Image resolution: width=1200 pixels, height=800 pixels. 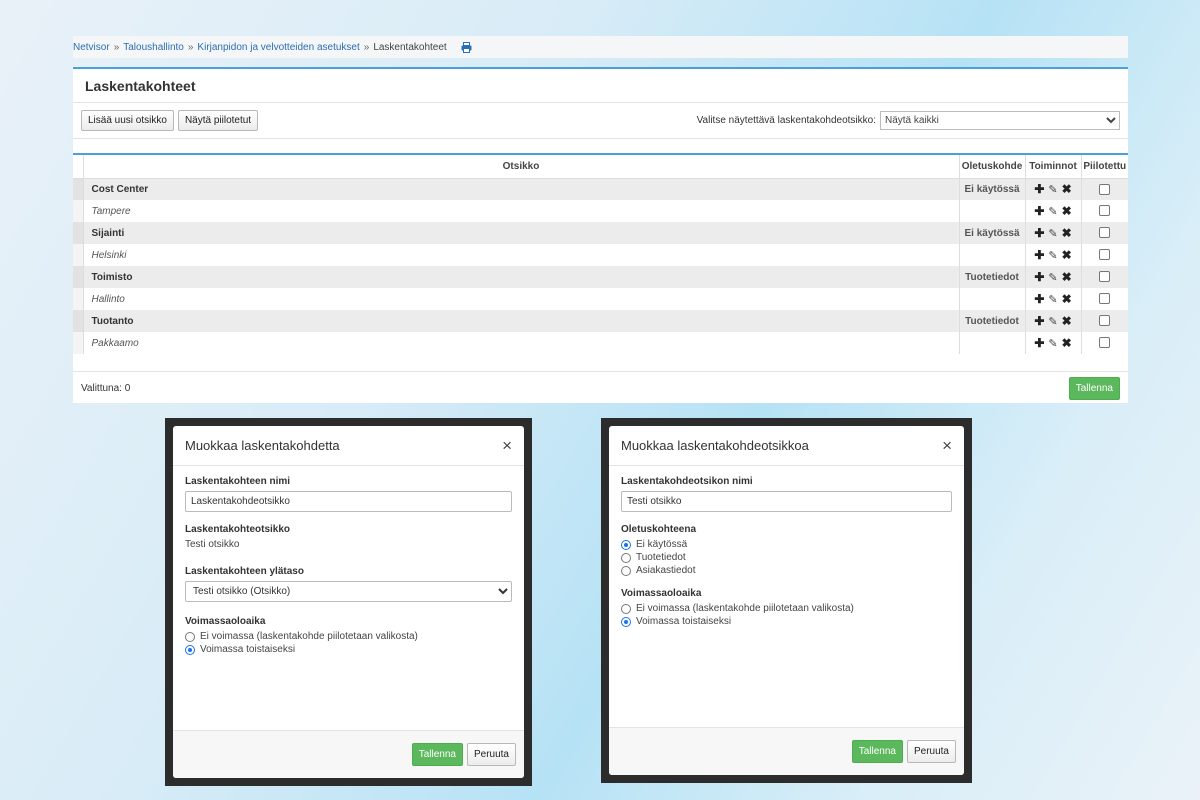 I want to click on breadcrumb-current: Laskentakohteet, so click(x=410, y=47).